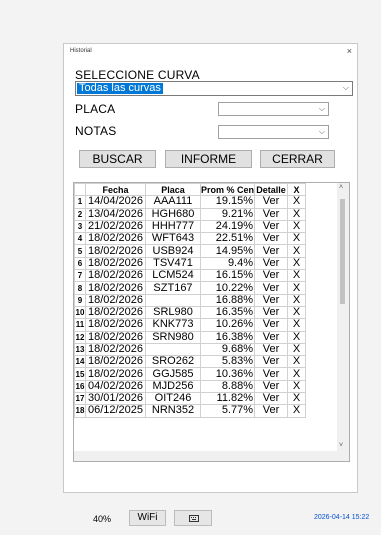  What do you see at coordinates (80, 374) in the screenshot?
I see `row-number-cell: 15` at bounding box center [80, 374].